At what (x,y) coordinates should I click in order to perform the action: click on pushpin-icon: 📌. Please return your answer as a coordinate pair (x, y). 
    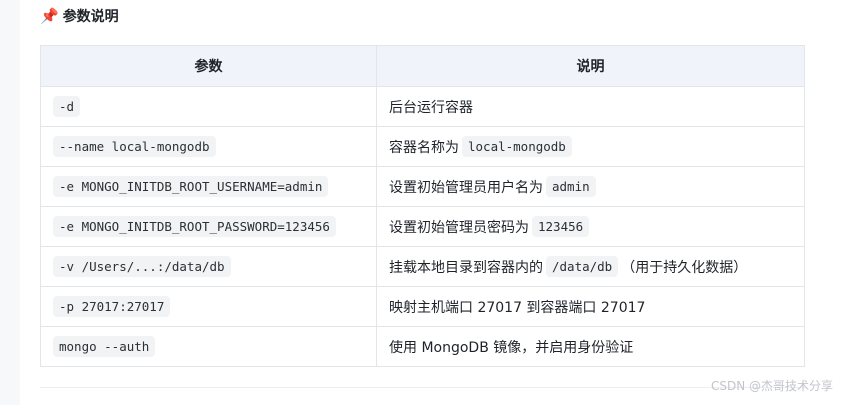
    Looking at the image, I should click on (49, 15).